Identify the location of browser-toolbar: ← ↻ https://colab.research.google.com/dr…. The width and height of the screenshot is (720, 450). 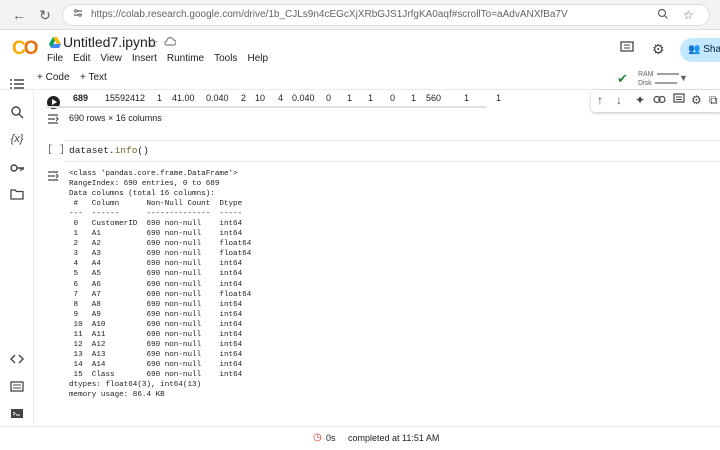
(360, 15).